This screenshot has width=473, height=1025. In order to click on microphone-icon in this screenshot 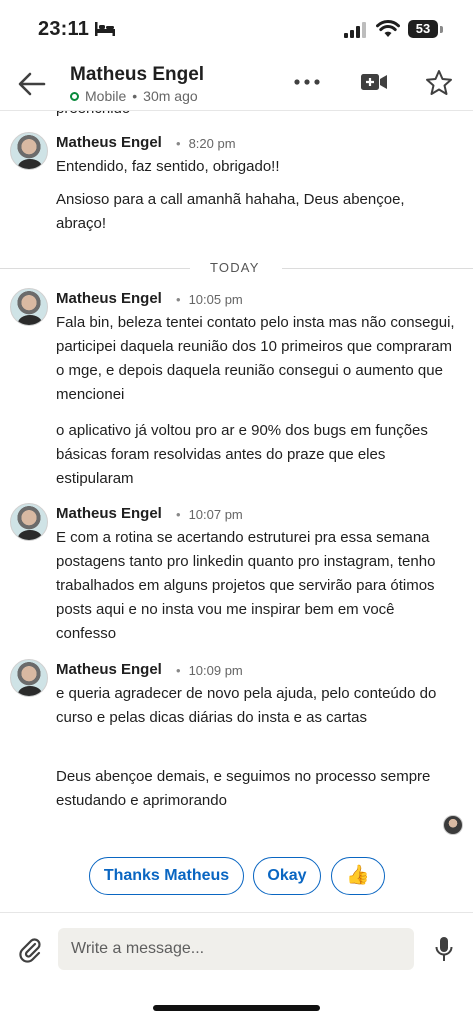, I will do `click(444, 949)`.